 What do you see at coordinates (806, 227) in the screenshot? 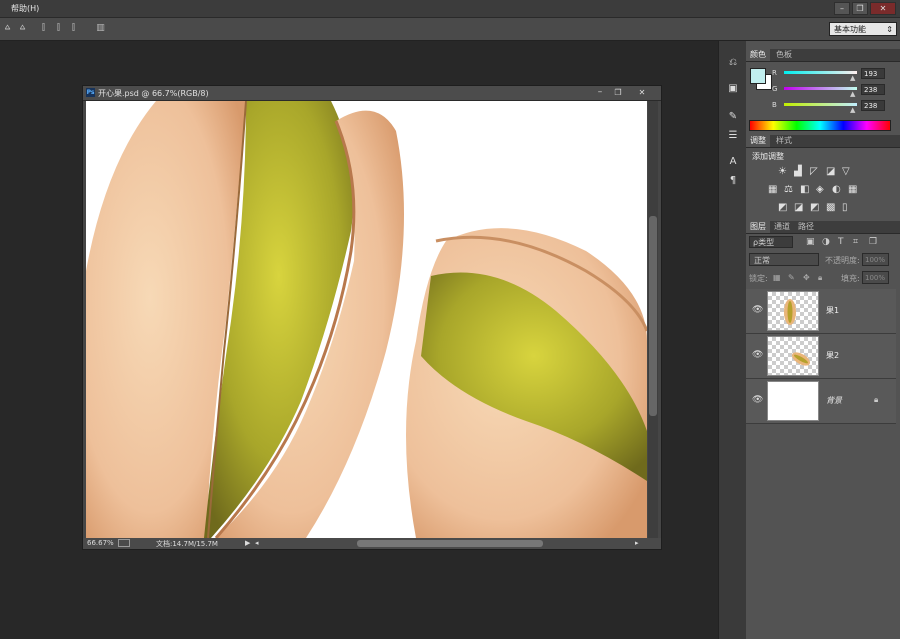
I see `tab-paths: 路径` at bounding box center [806, 227].